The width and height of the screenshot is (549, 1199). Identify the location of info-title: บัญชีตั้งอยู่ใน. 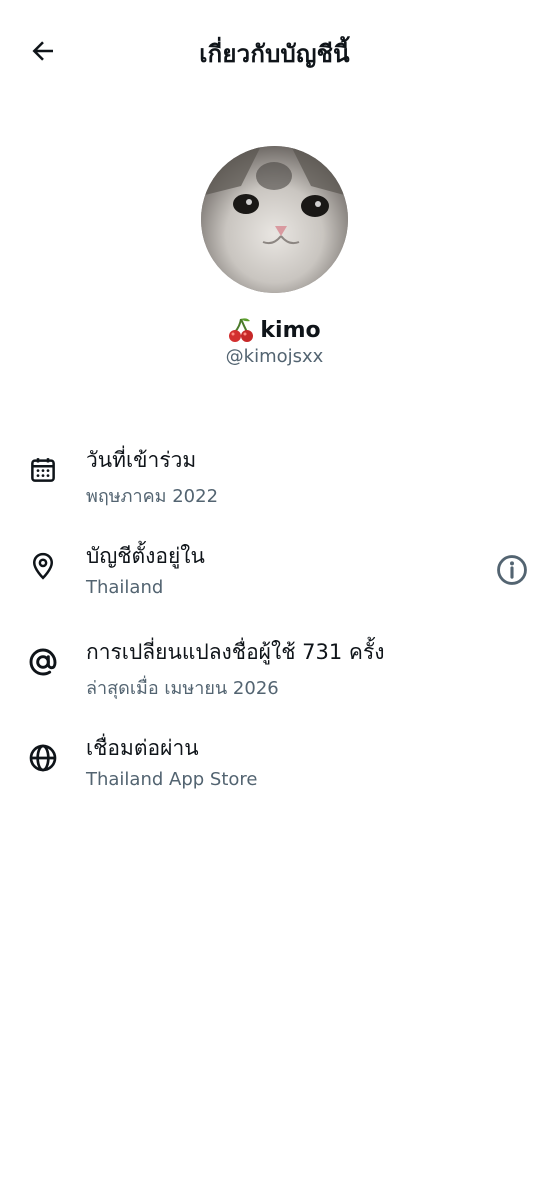
(145, 556).